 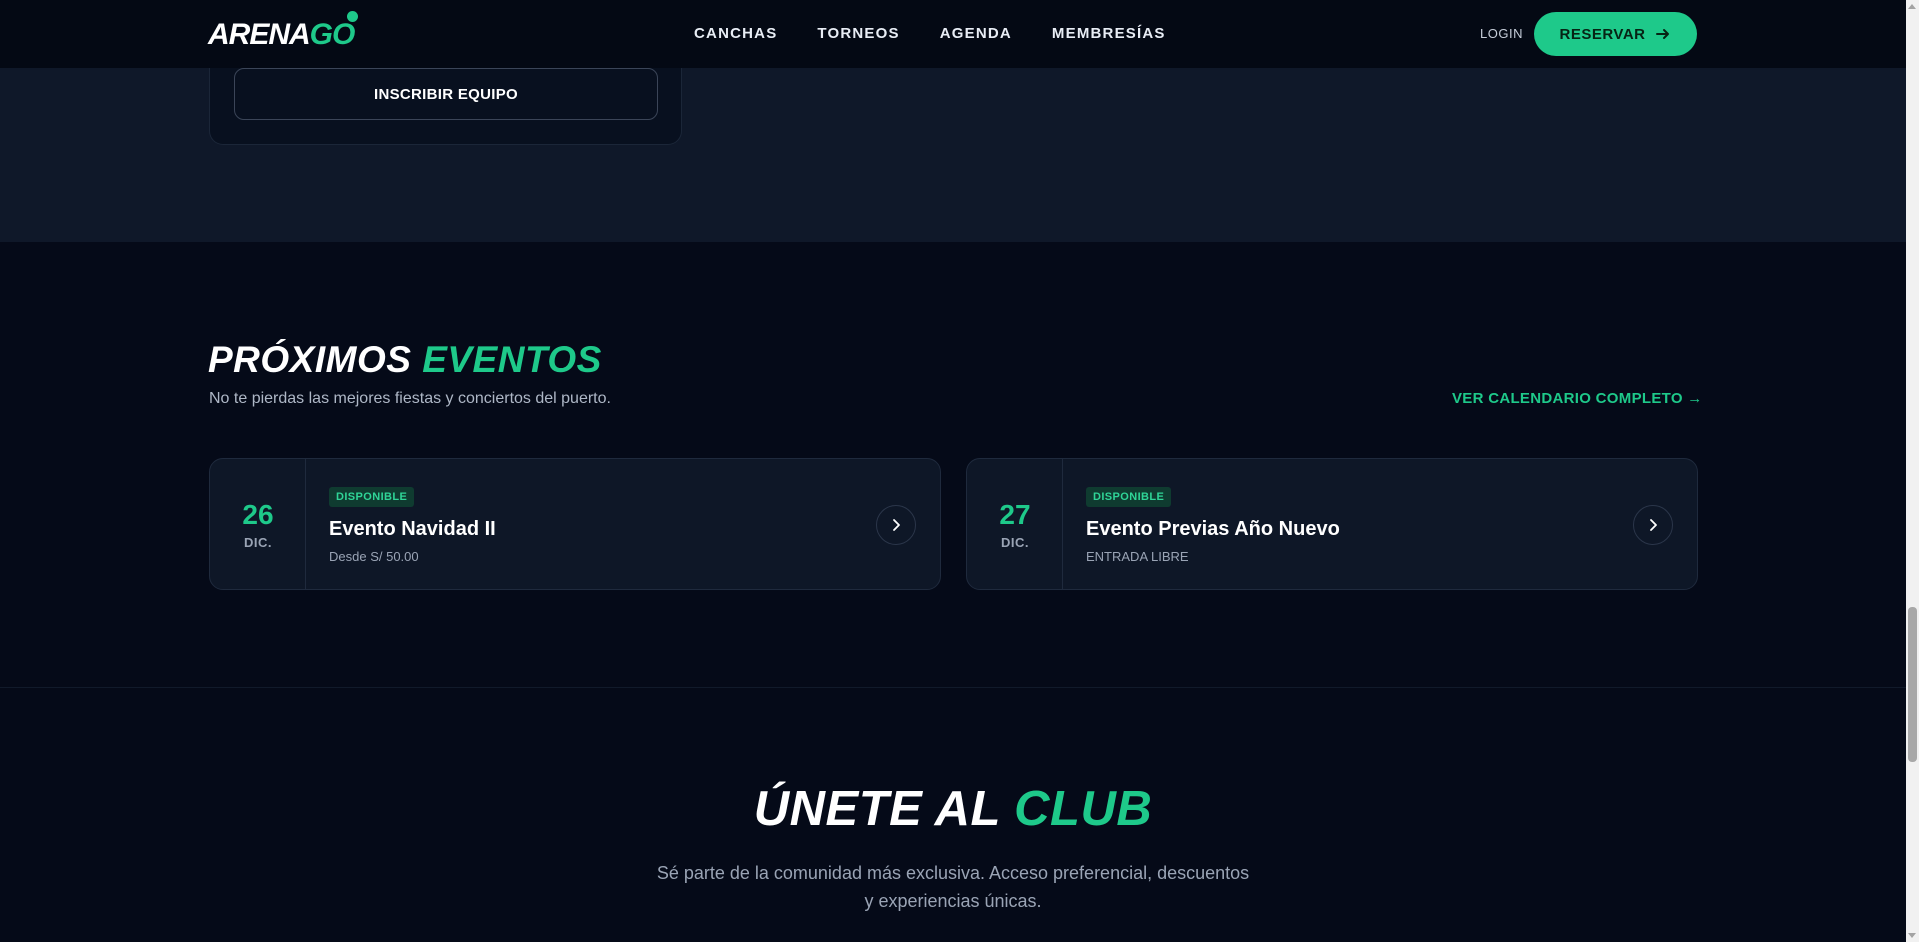 What do you see at coordinates (332, 34) in the screenshot?
I see `logo-accent-text: GO` at bounding box center [332, 34].